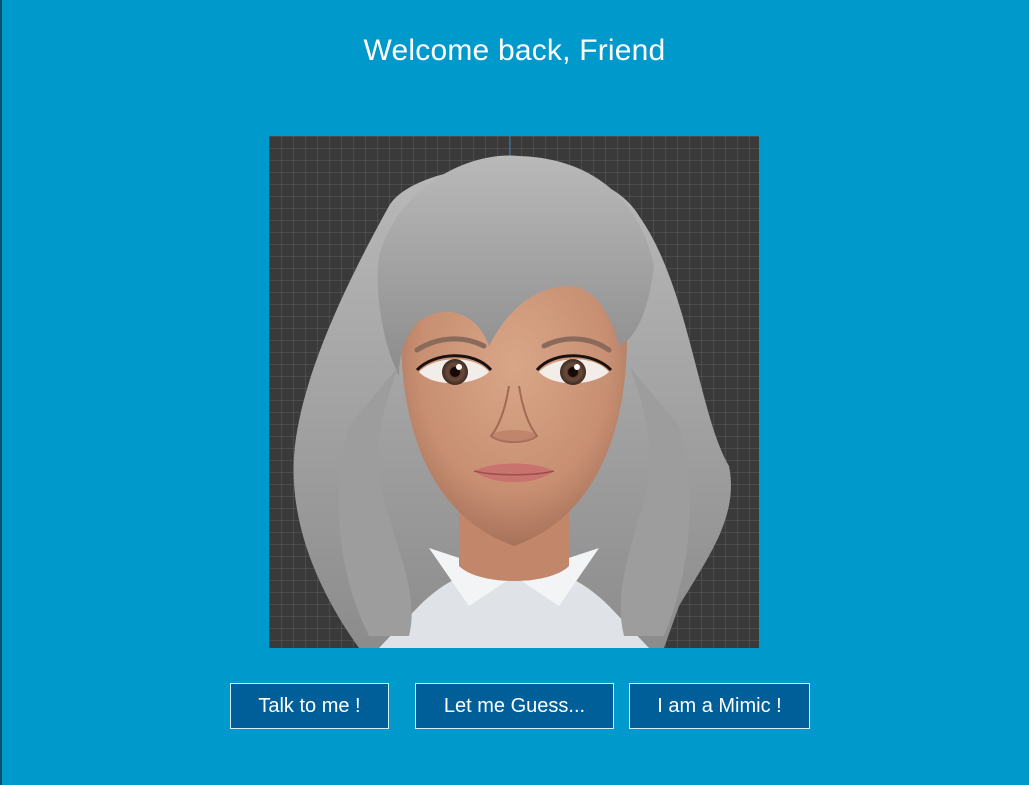  What do you see at coordinates (719, 706) in the screenshot?
I see `i-am-a-mimic-button: I am a Mimic !` at bounding box center [719, 706].